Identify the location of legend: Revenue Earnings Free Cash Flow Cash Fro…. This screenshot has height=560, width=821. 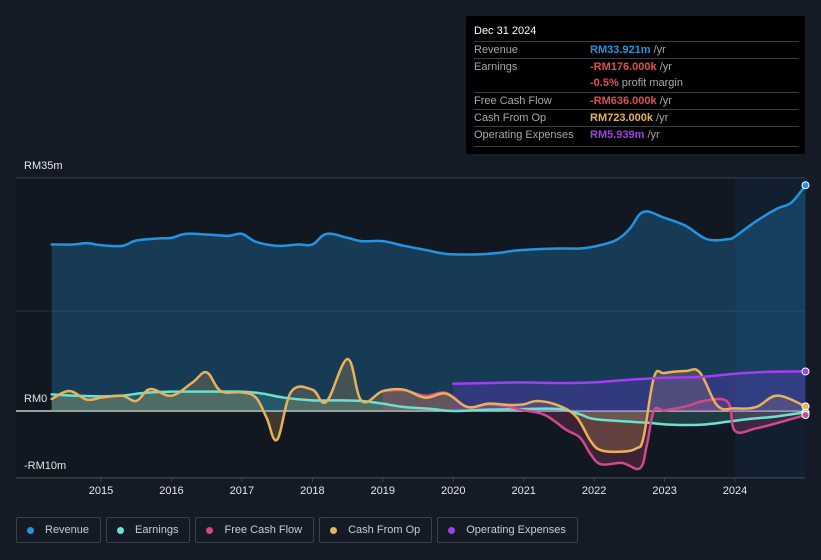
(297, 530).